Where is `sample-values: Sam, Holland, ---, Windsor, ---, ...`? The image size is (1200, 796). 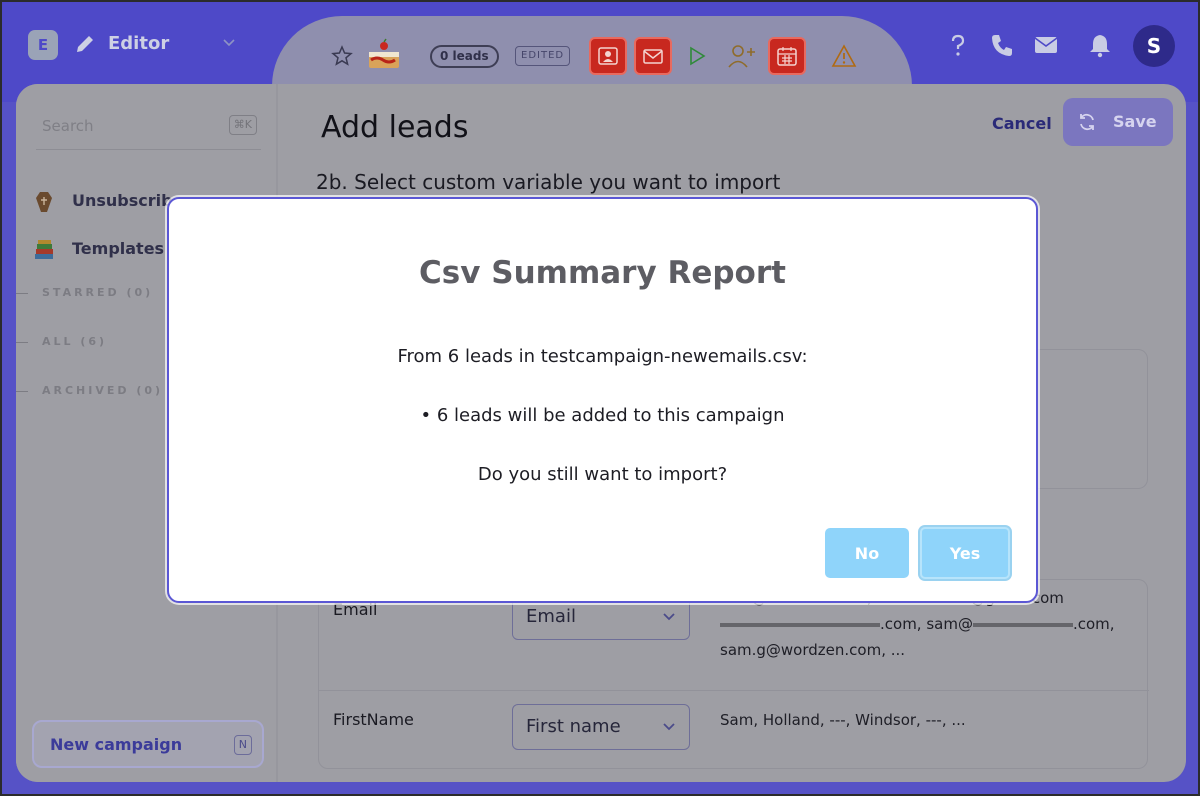 sample-values: Sam, Holland, ---, Windsor, ---, ... is located at coordinates (843, 720).